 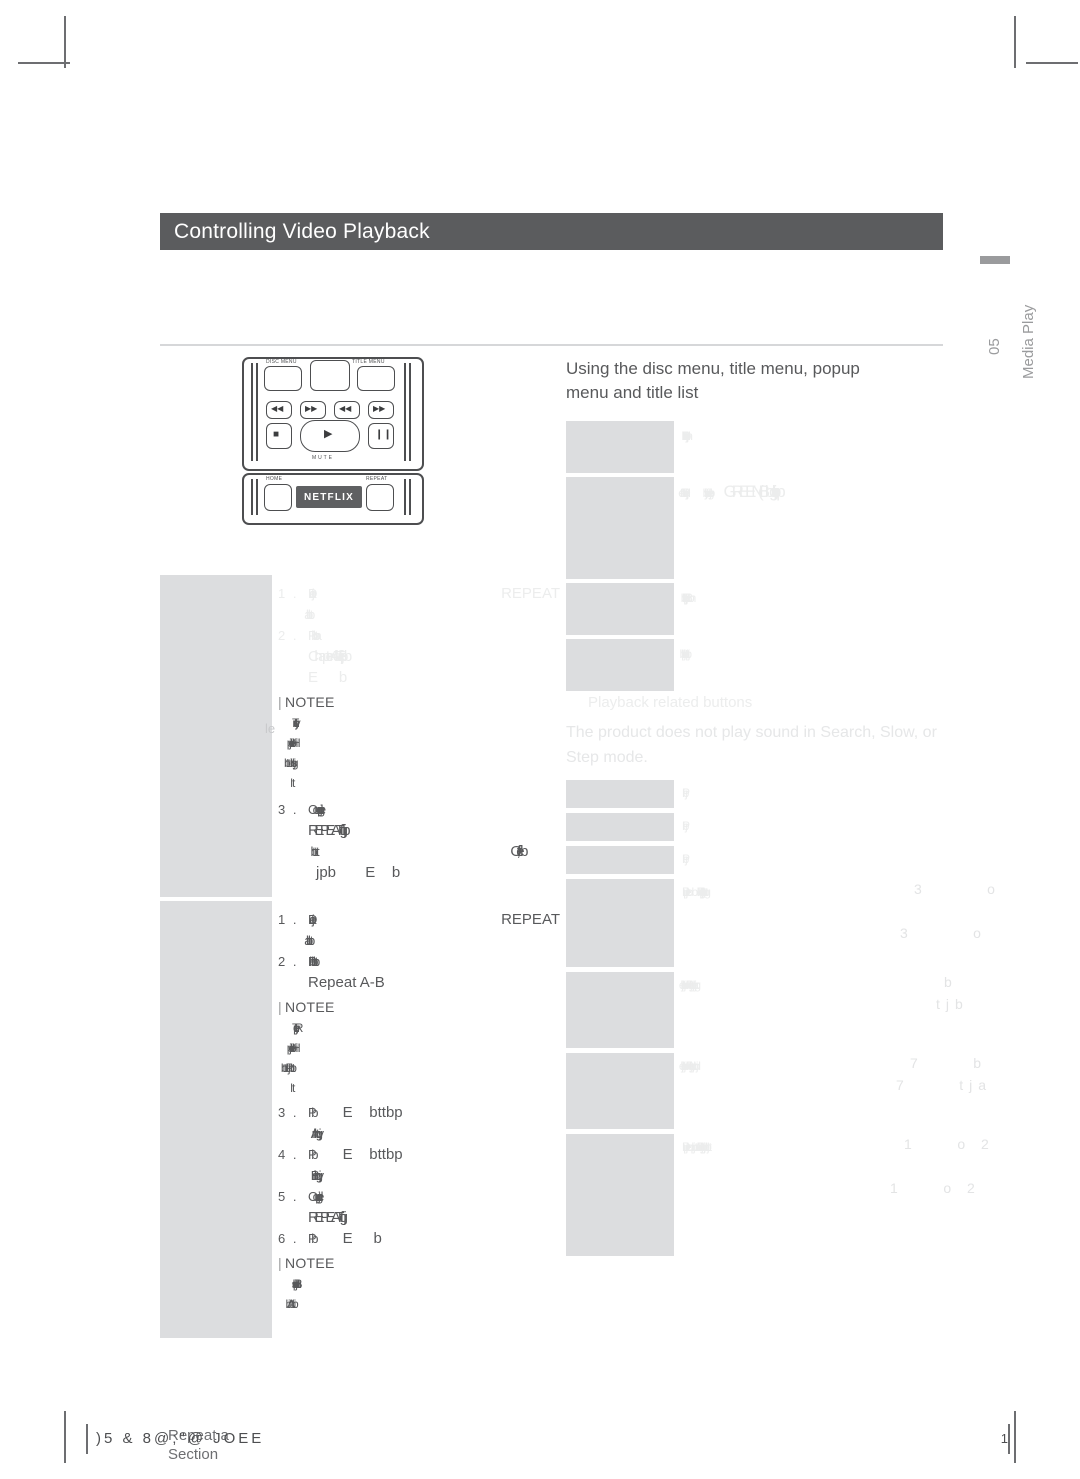 I want to click on row-line: Pfbgjeb, so click(x=701, y=892).